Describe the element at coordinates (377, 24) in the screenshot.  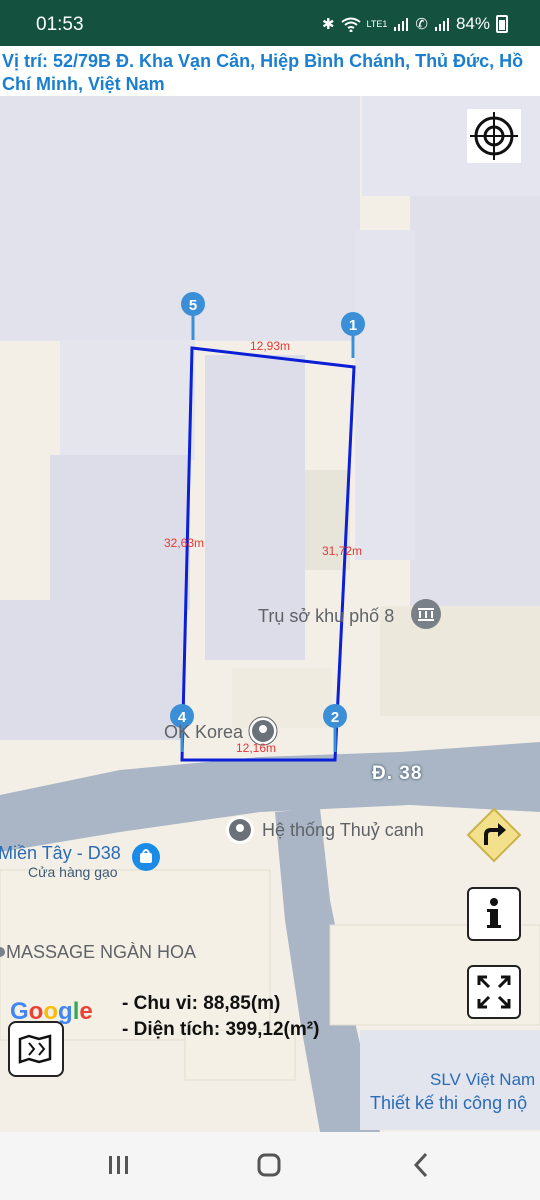
I see `network-type: LTE1` at that location.